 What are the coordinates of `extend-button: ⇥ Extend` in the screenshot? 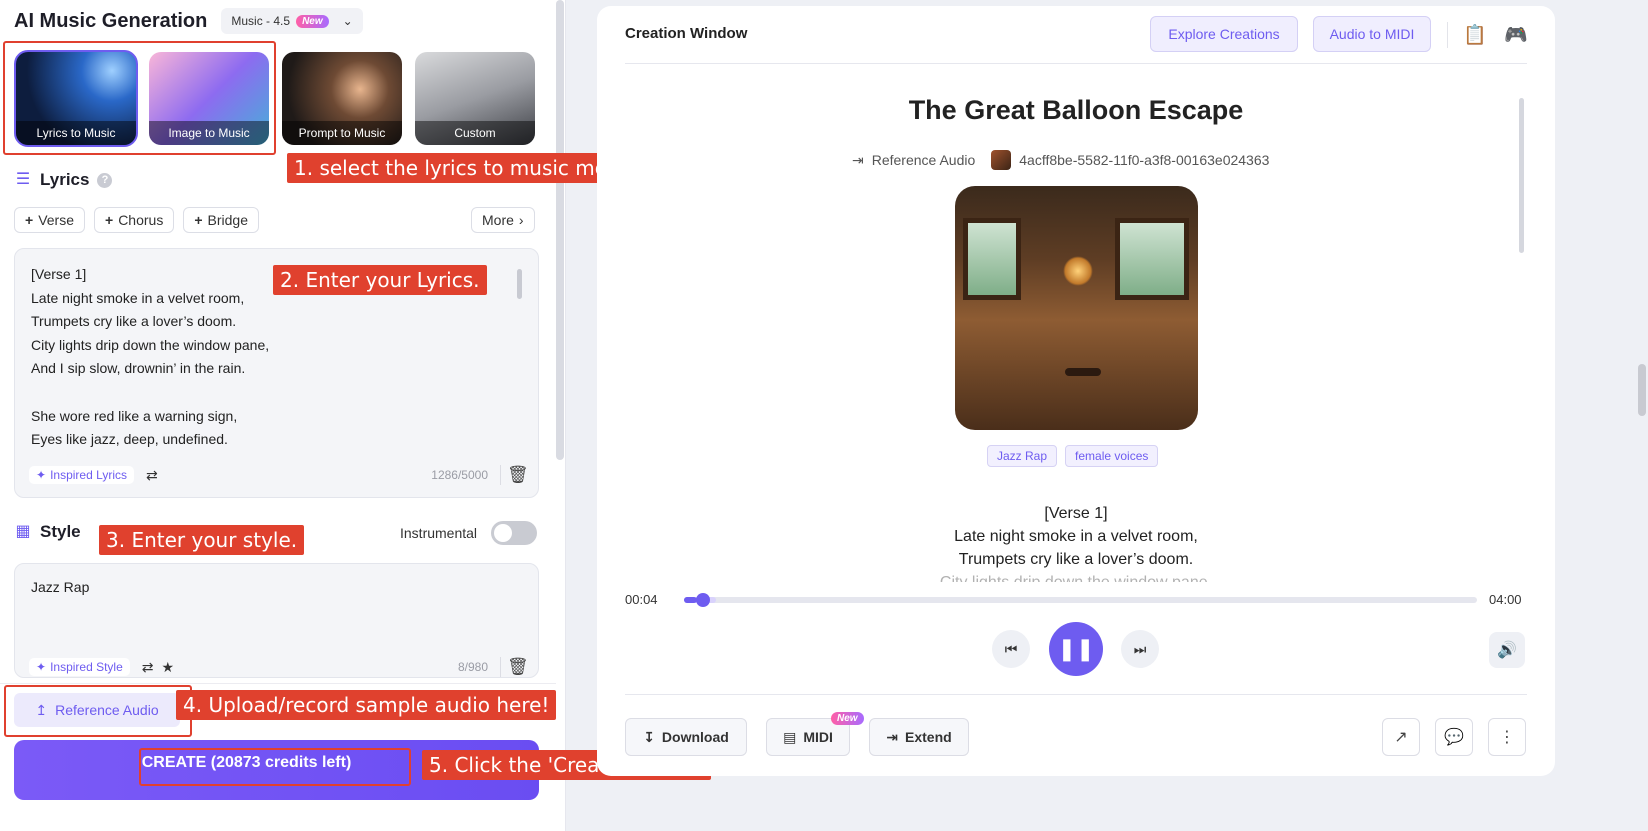 It's located at (919, 737).